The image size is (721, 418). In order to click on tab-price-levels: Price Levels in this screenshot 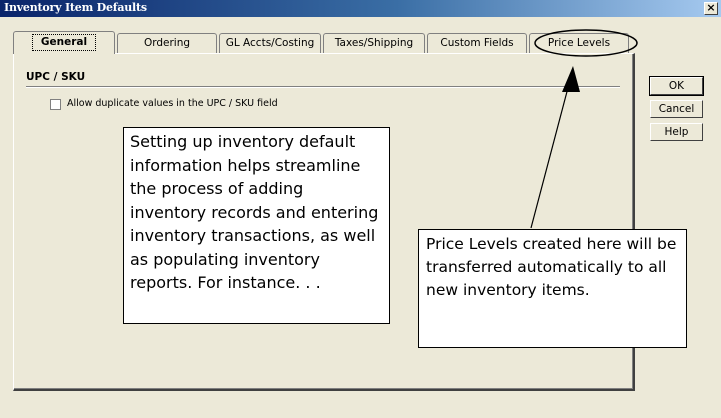, I will do `click(579, 43)`.